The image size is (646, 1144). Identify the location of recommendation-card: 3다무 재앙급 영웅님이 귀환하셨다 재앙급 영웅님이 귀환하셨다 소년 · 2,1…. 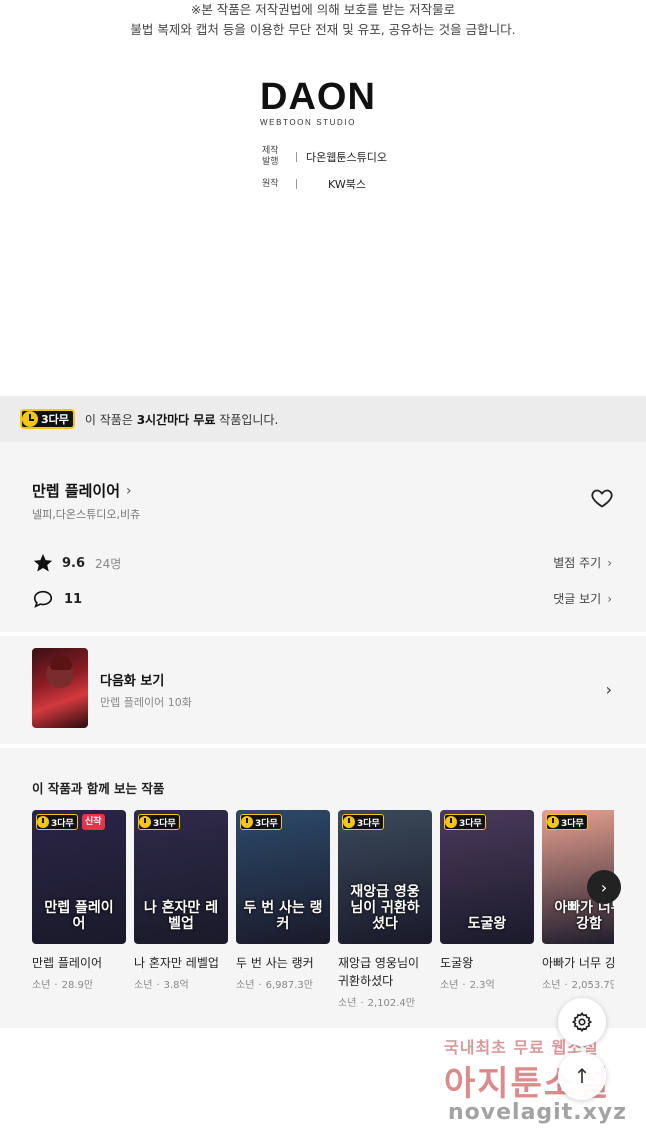
(385, 909).